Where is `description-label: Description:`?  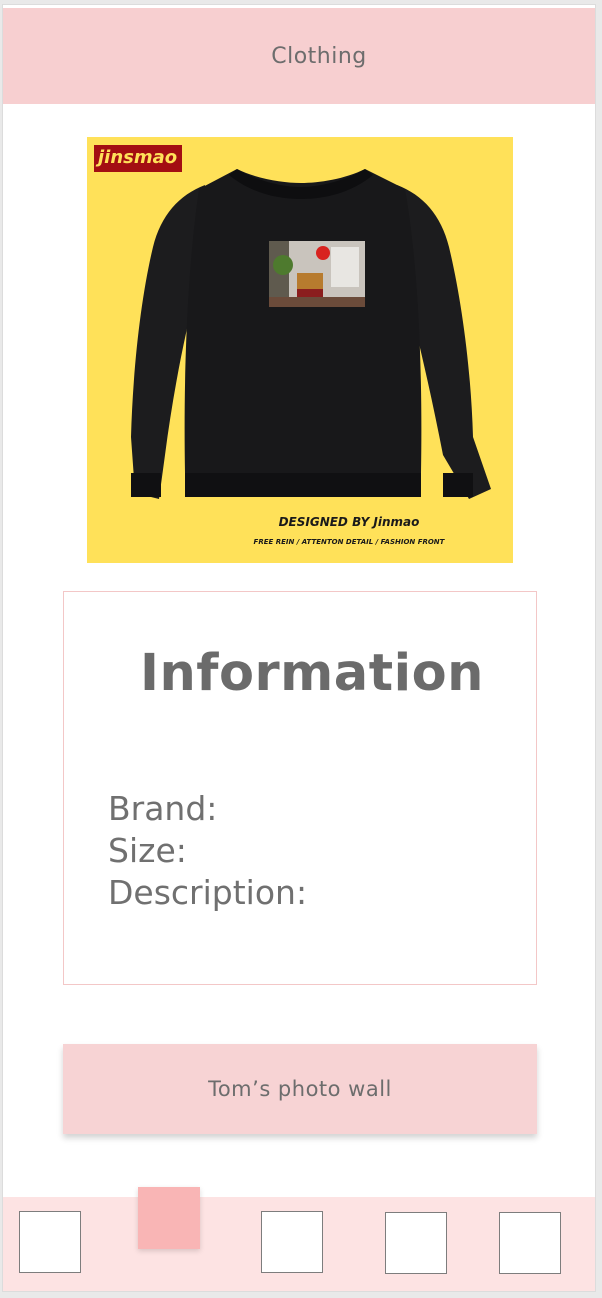 description-label: Description: is located at coordinates (208, 892).